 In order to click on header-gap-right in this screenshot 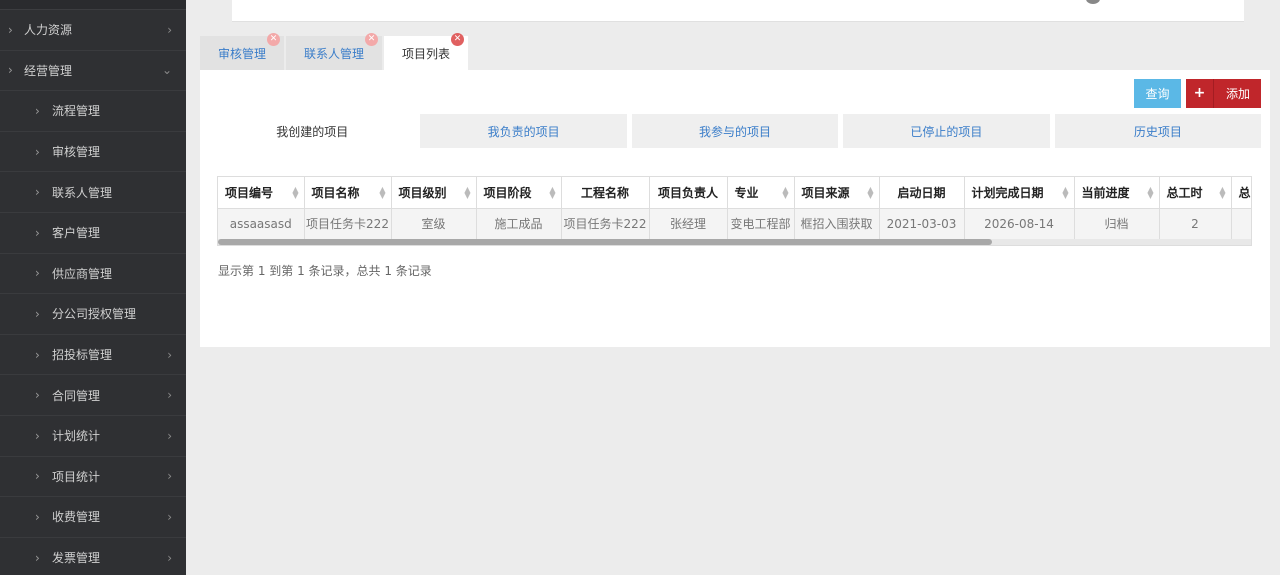, I will do `click(1262, 11)`.